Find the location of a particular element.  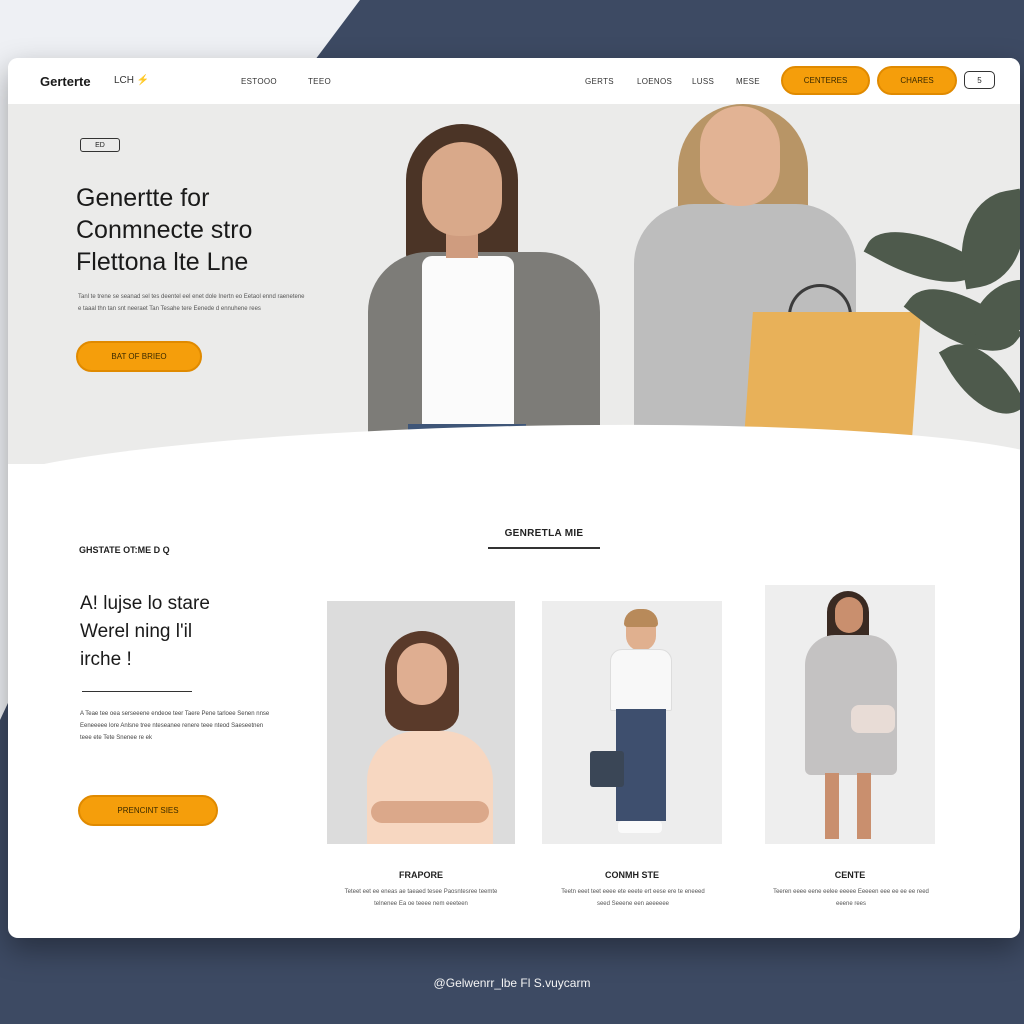

nav-link-2: TEEO is located at coordinates (319, 81).